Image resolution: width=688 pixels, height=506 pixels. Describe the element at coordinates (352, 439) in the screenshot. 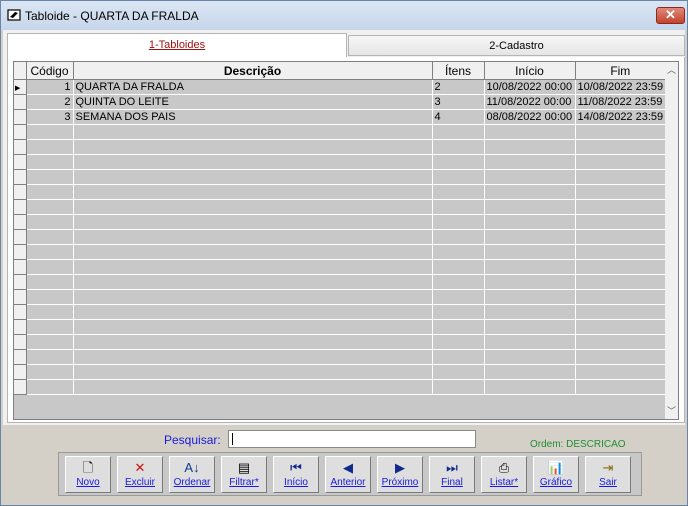

I see `search-input` at that location.